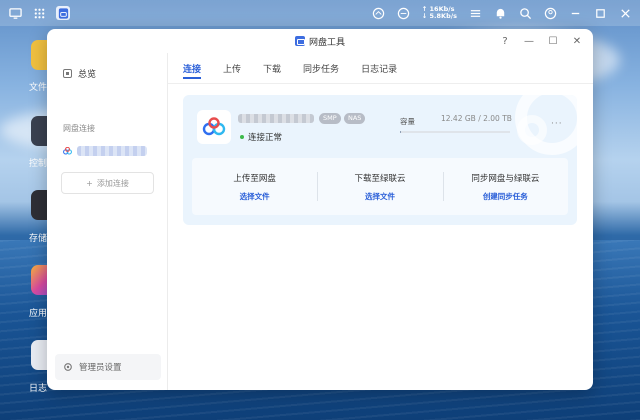  Describe the element at coordinates (255, 196) in the screenshot. I see `select-file-upload-link: 选择文件` at that location.